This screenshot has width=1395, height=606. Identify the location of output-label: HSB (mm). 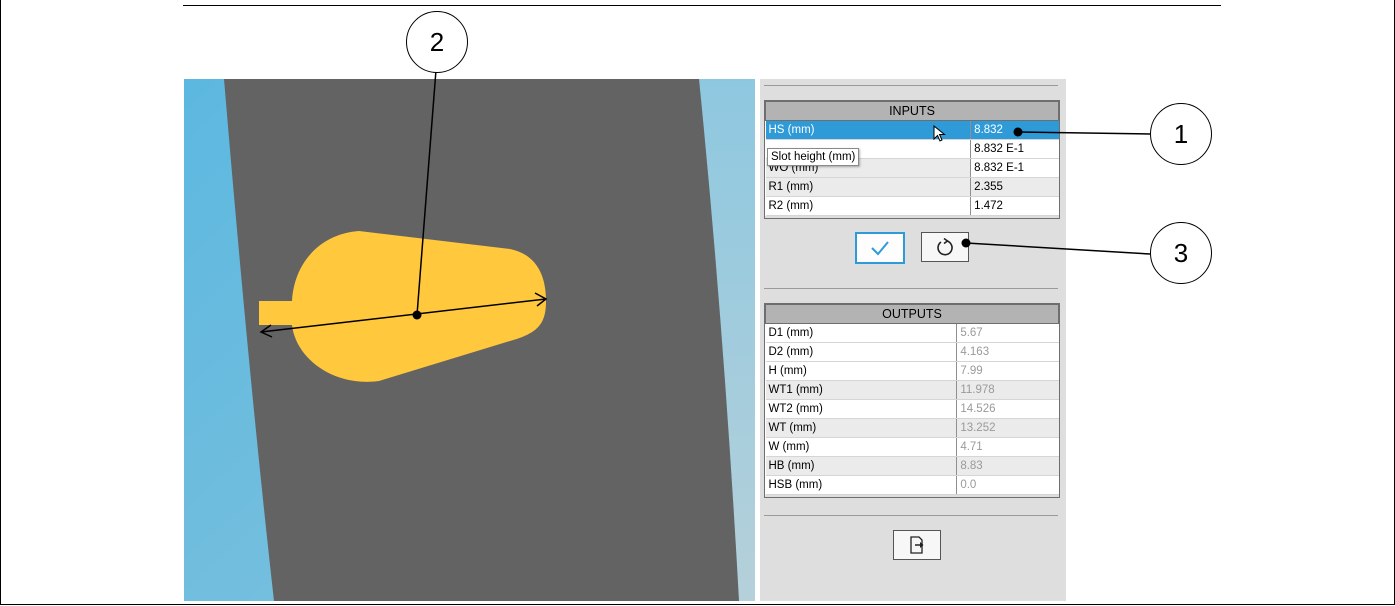
(861, 485).